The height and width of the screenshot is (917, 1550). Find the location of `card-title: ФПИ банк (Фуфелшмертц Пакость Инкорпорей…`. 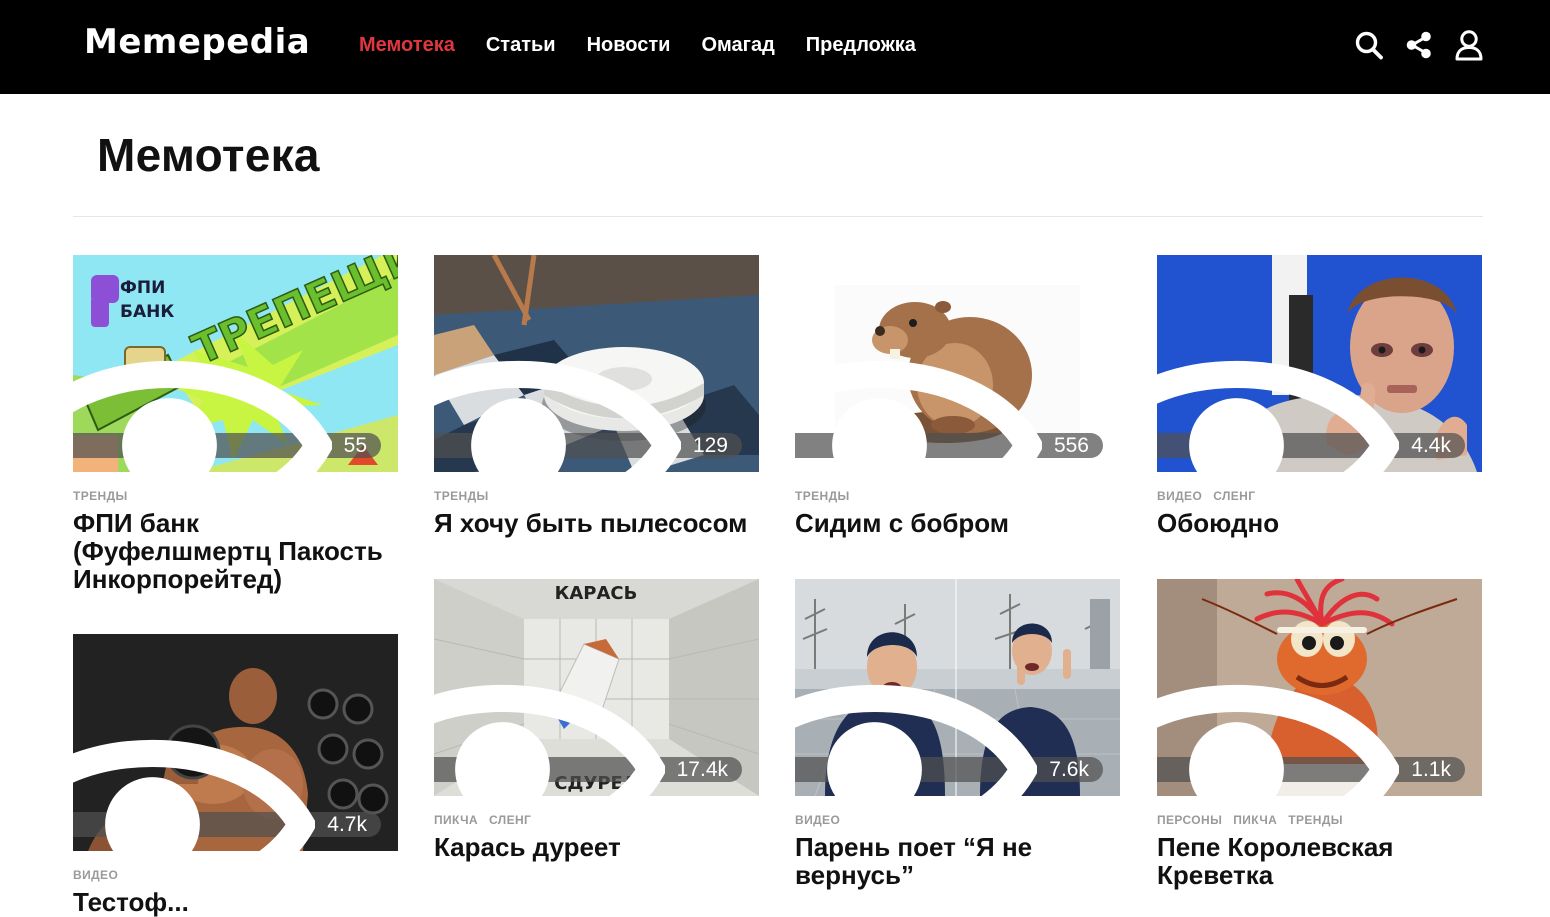

card-title: ФПИ банк (Фуфелшмертц Пакость Инкорпорей… is located at coordinates (235, 551).